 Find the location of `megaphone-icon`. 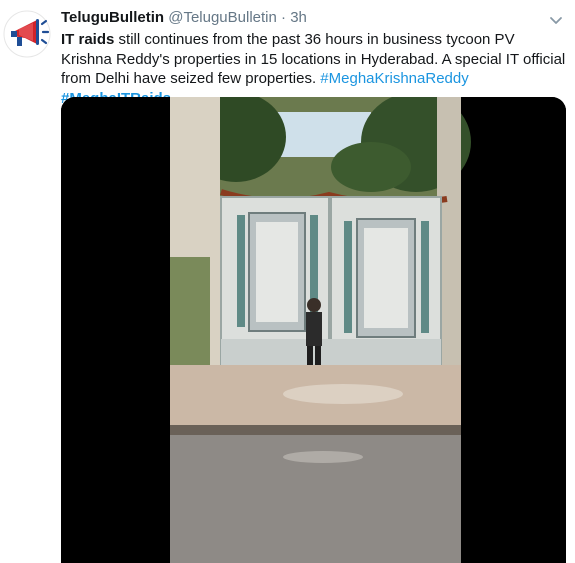

megaphone-icon is located at coordinates (27, 34).